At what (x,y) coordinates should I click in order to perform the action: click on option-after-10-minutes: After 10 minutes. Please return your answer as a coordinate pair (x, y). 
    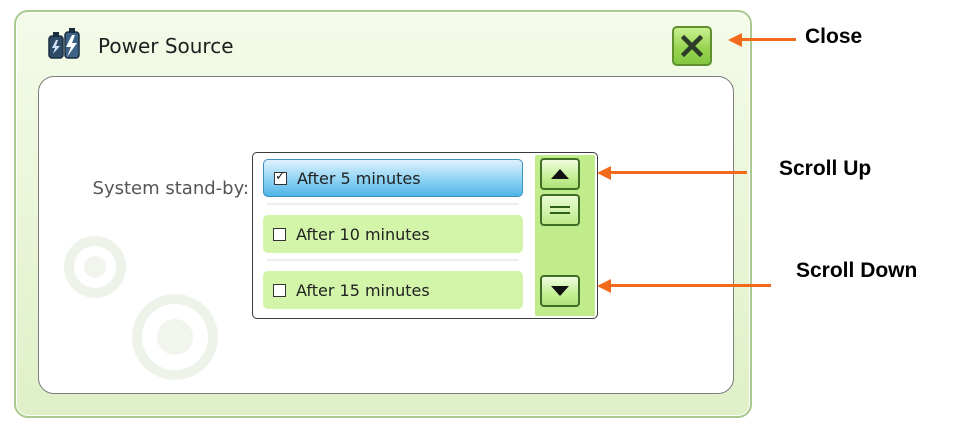
    Looking at the image, I should click on (393, 234).